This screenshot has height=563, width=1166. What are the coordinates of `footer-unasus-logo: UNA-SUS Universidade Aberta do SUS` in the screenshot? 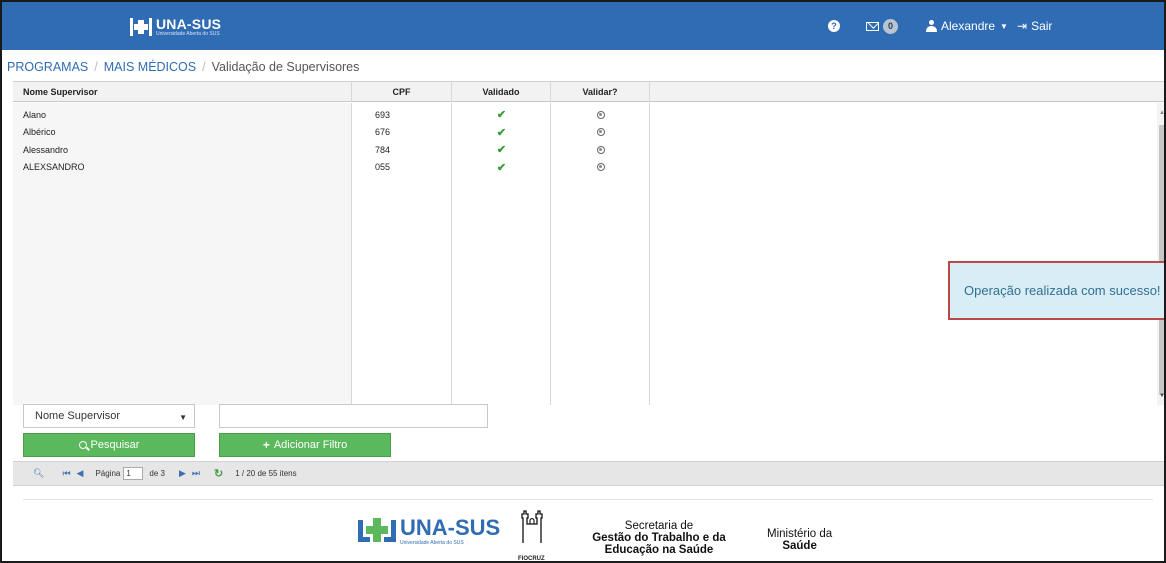 It's located at (429, 531).